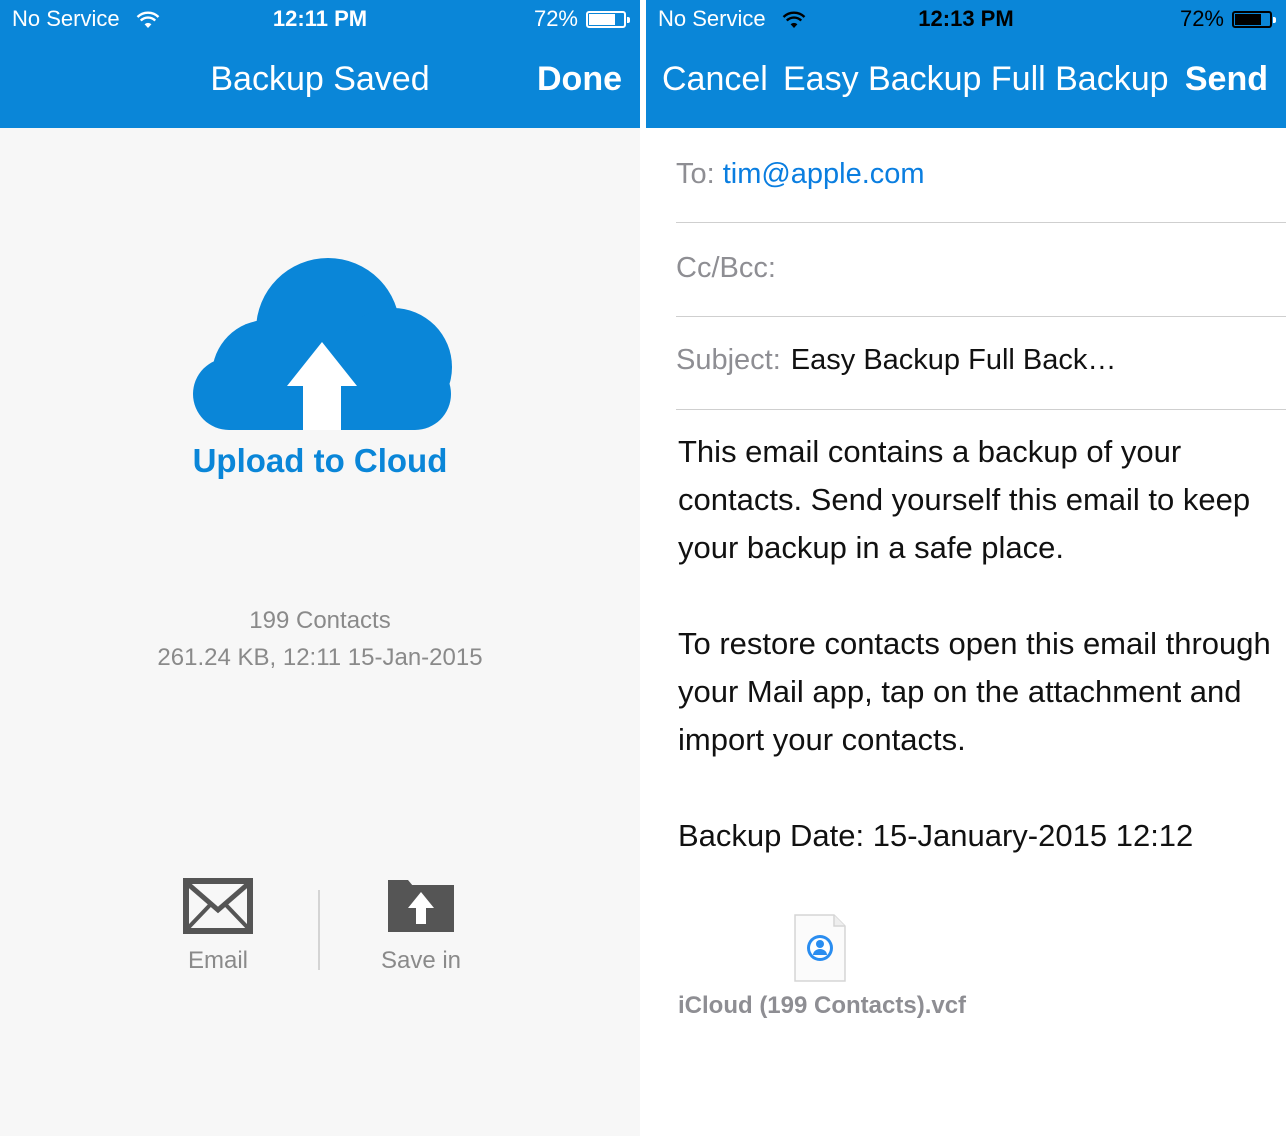 This screenshot has height=1136, width=1286. What do you see at coordinates (1226, 79) in the screenshot?
I see `send-button: Send` at bounding box center [1226, 79].